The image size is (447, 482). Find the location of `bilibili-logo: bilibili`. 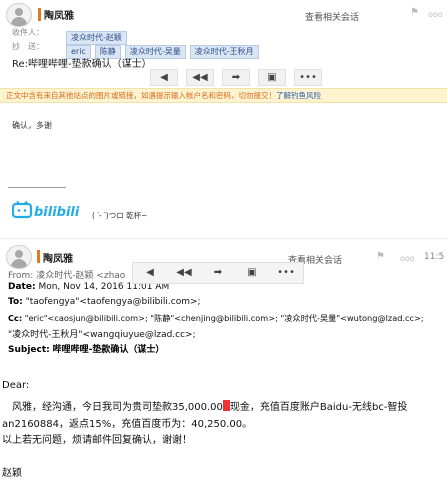

bilibili-logo: bilibili is located at coordinates (50, 210).